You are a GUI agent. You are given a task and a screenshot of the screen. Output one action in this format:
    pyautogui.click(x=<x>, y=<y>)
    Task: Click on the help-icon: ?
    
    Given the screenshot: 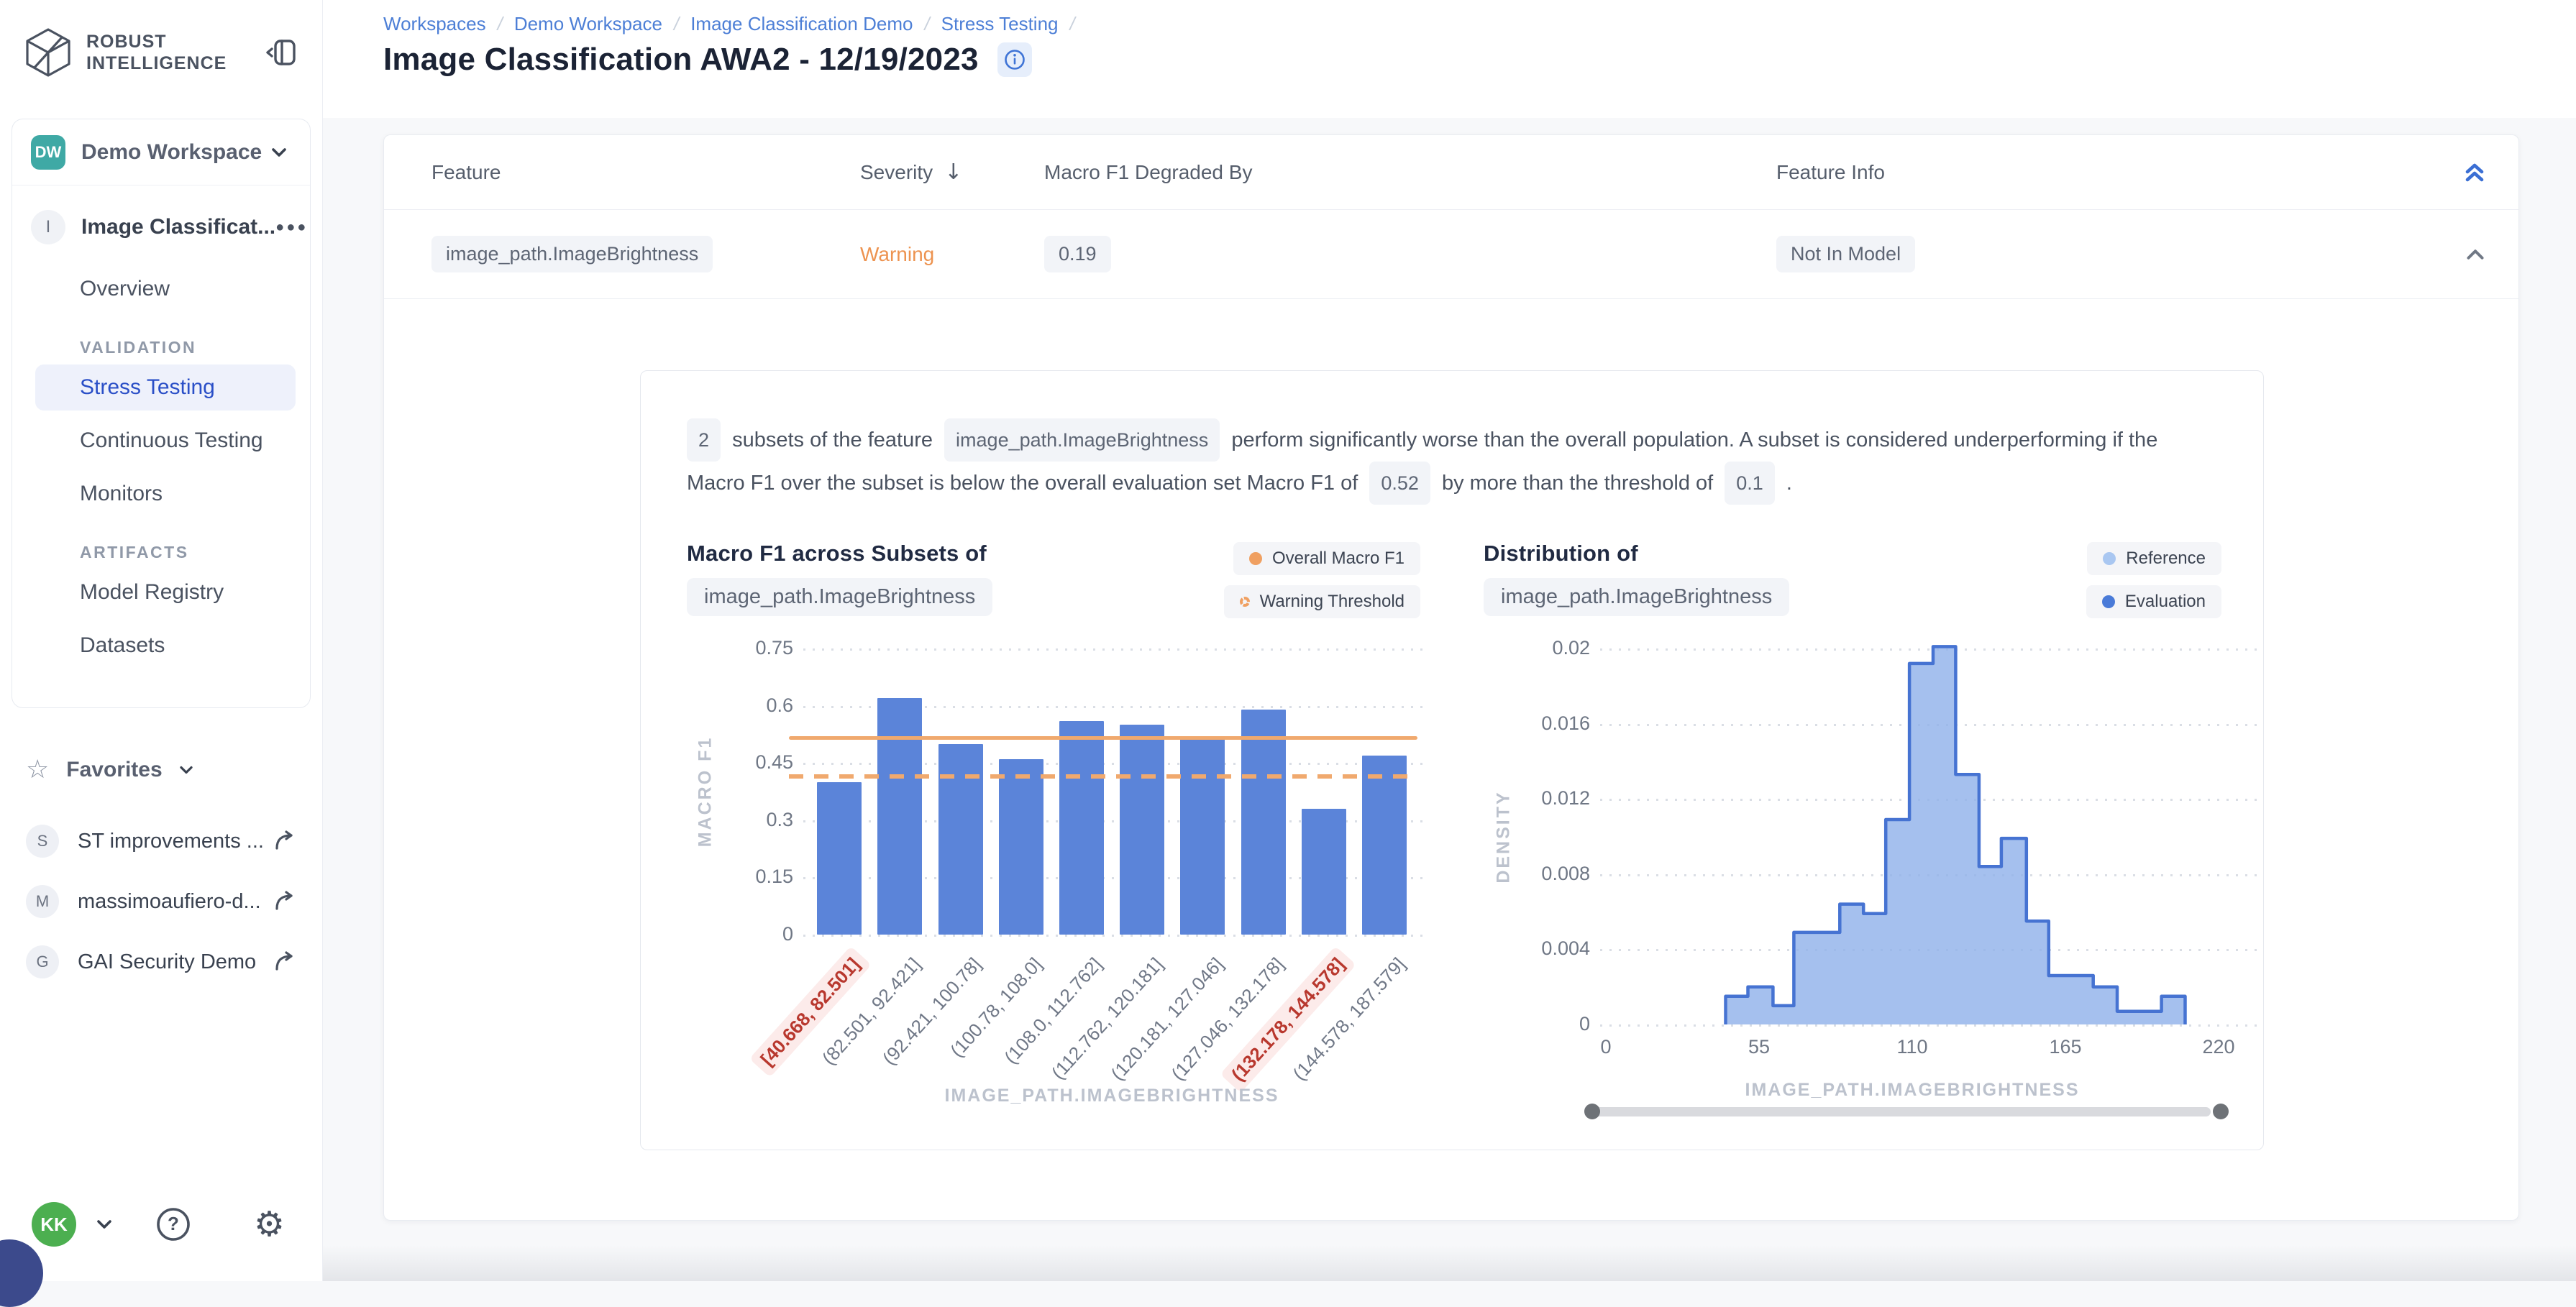 What is the action you would take?
    pyautogui.click(x=173, y=1224)
    